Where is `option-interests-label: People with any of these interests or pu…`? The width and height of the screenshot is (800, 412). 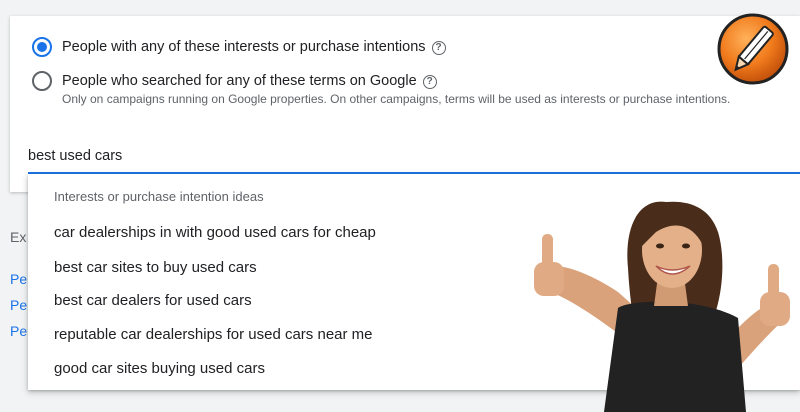 option-interests-label: People with any of these interests or pu… is located at coordinates (244, 47).